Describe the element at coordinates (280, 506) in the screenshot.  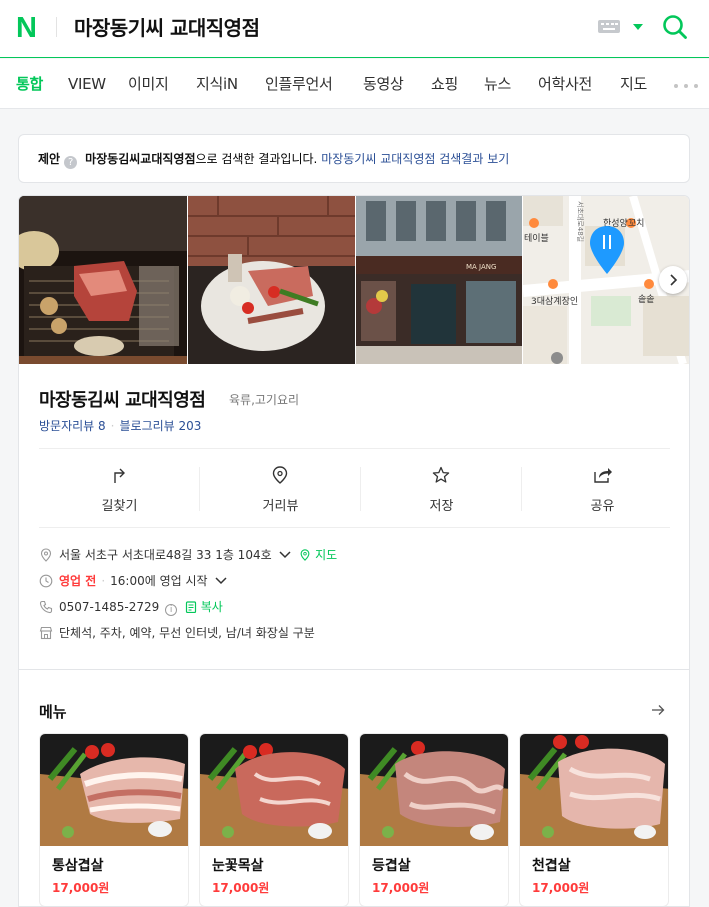
I see `street-view-label: 거리뷰` at that location.